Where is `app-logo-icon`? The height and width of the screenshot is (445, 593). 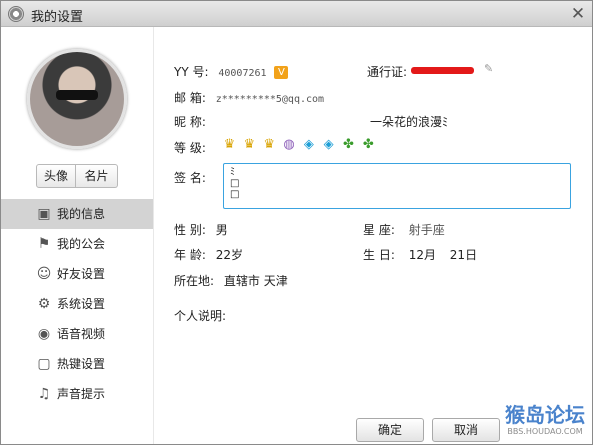 app-logo-icon is located at coordinates (16, 14).